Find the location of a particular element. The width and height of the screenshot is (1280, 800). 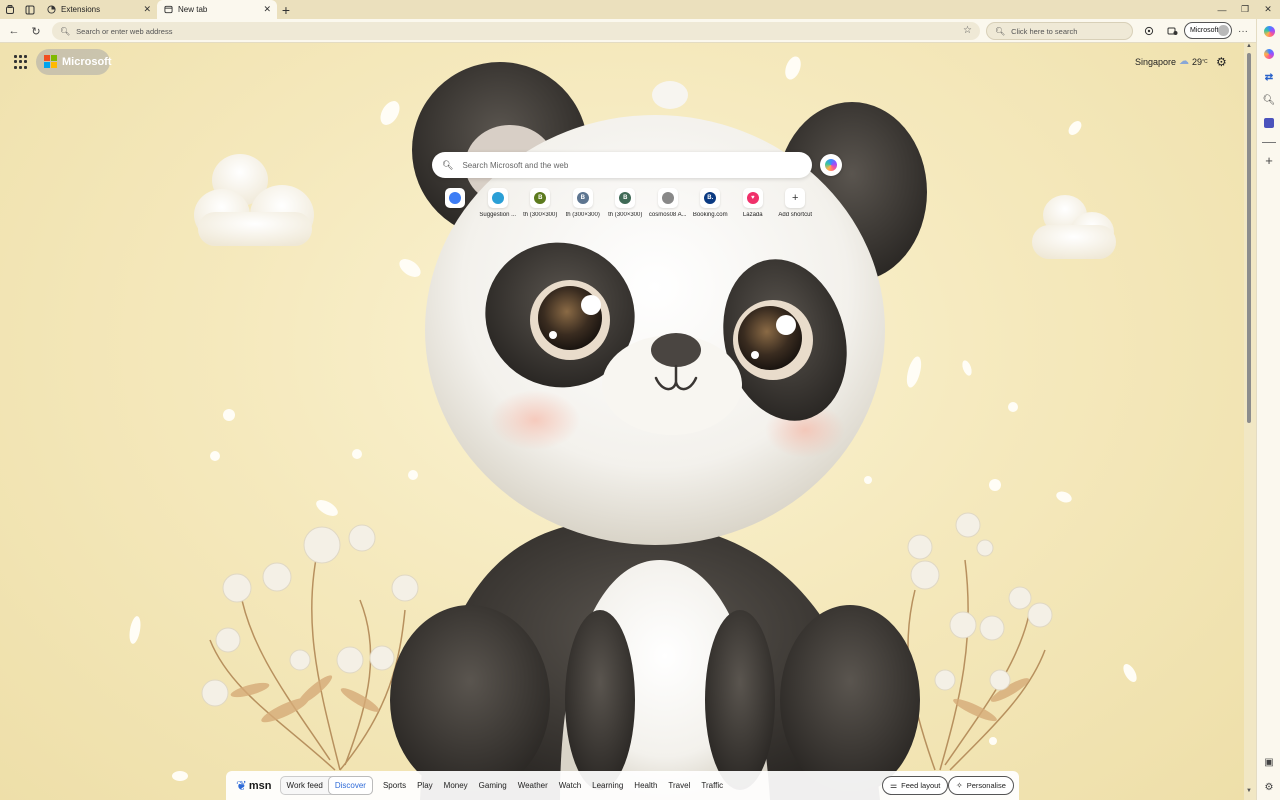

feed-nav-health: Health is located at coordinates (645, 785).